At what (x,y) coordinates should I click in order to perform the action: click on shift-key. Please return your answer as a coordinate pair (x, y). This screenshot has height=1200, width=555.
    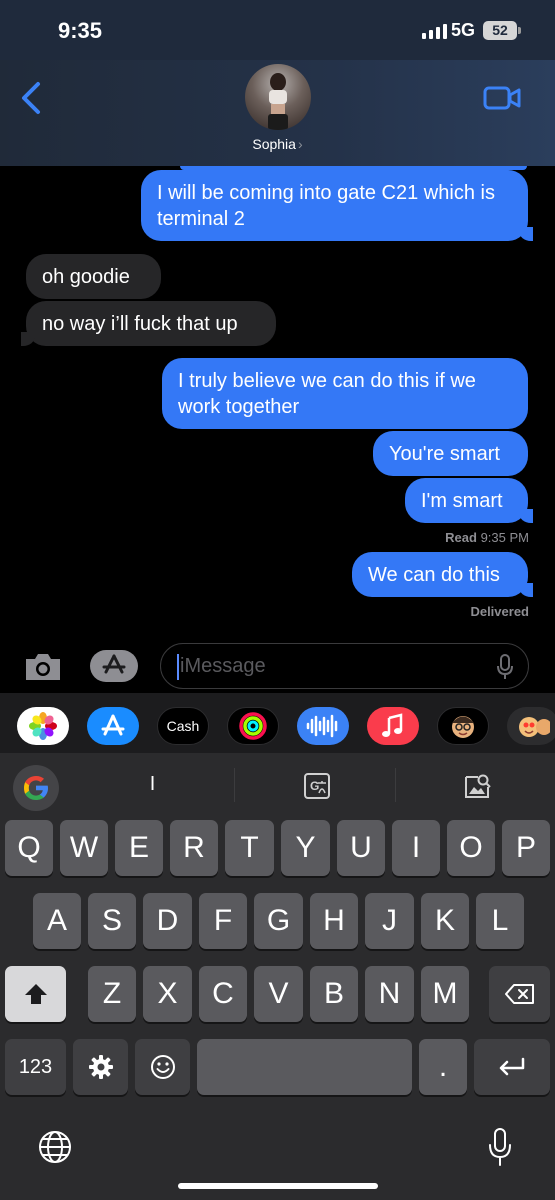
    Looking at the image, I should click on (35, 994).